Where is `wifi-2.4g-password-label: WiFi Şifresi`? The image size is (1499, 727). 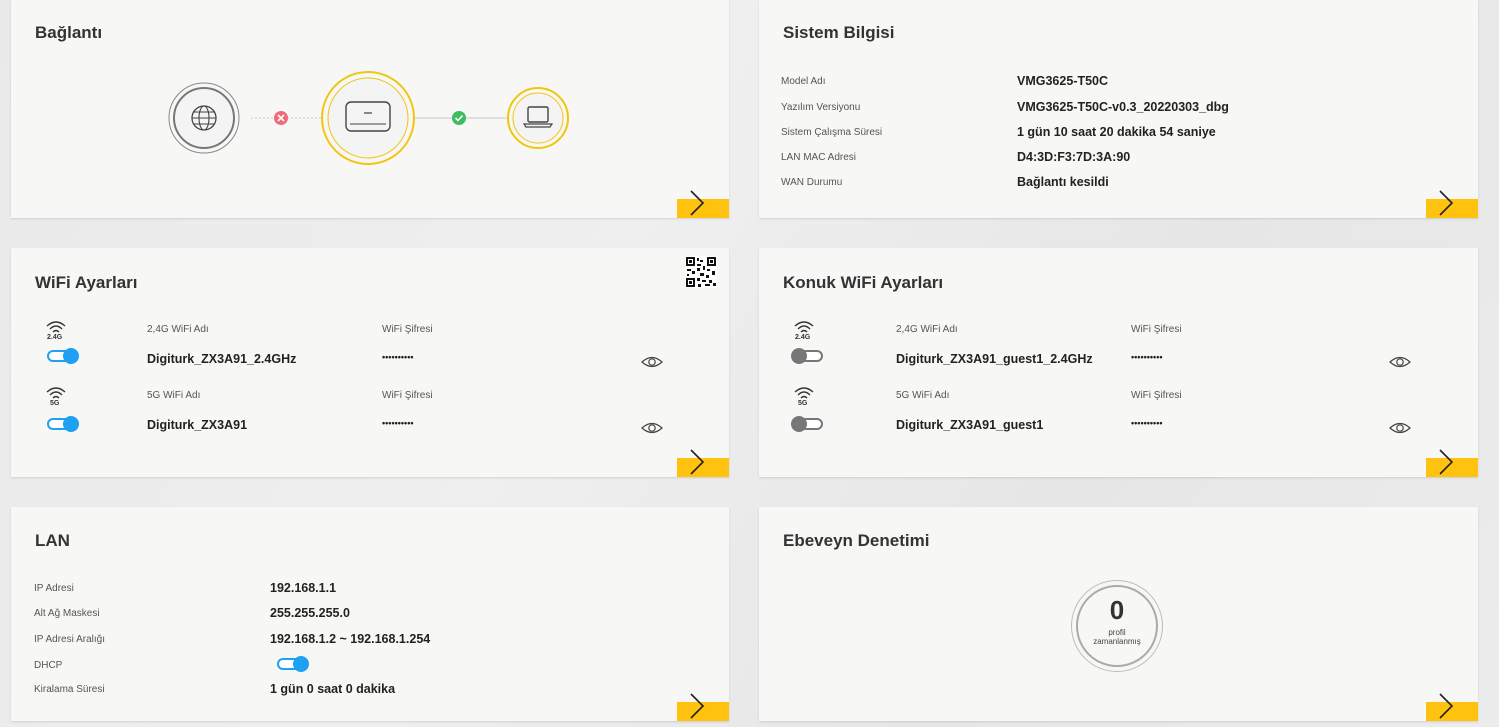
wifi-2.4g-password-label: WiFi Şifresi is located at coordinates (407, 329).